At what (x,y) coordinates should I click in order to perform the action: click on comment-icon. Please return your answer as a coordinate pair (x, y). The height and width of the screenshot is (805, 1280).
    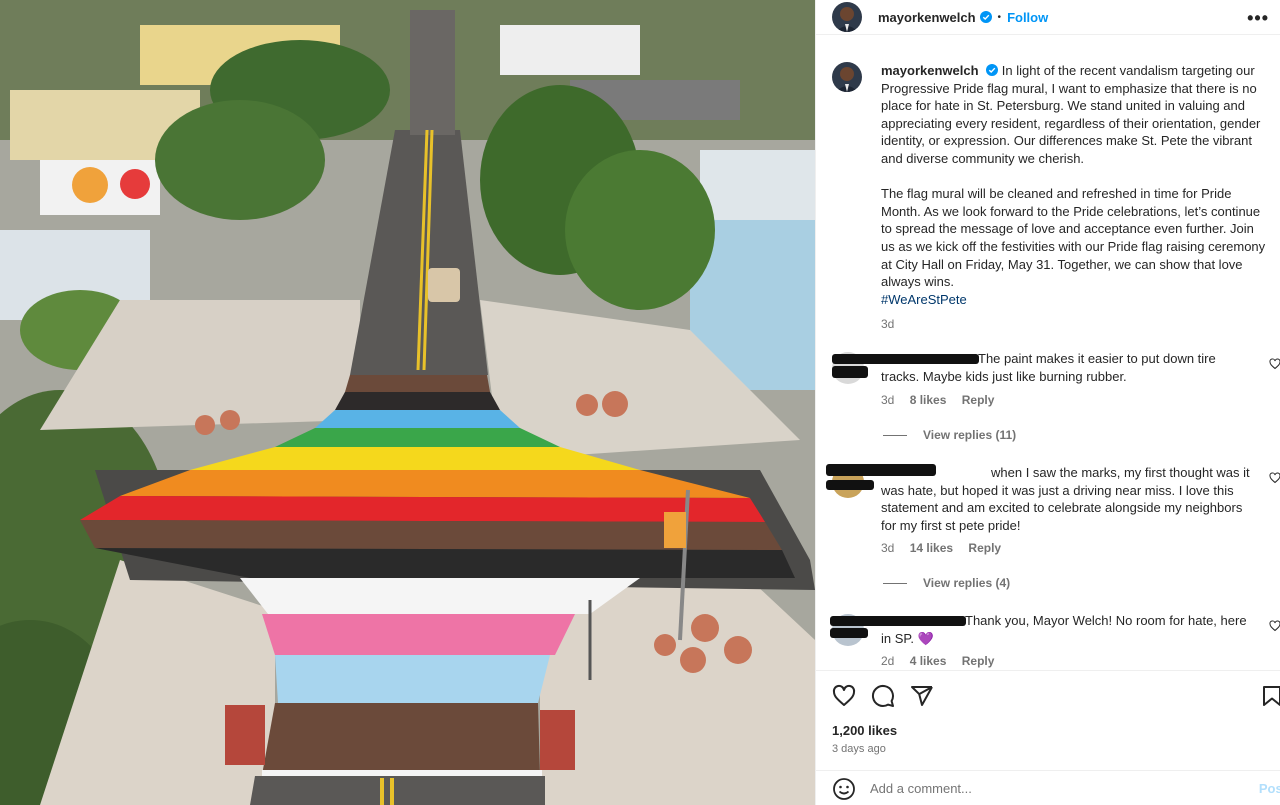
    Looking at the image, I should click on (883, 696).